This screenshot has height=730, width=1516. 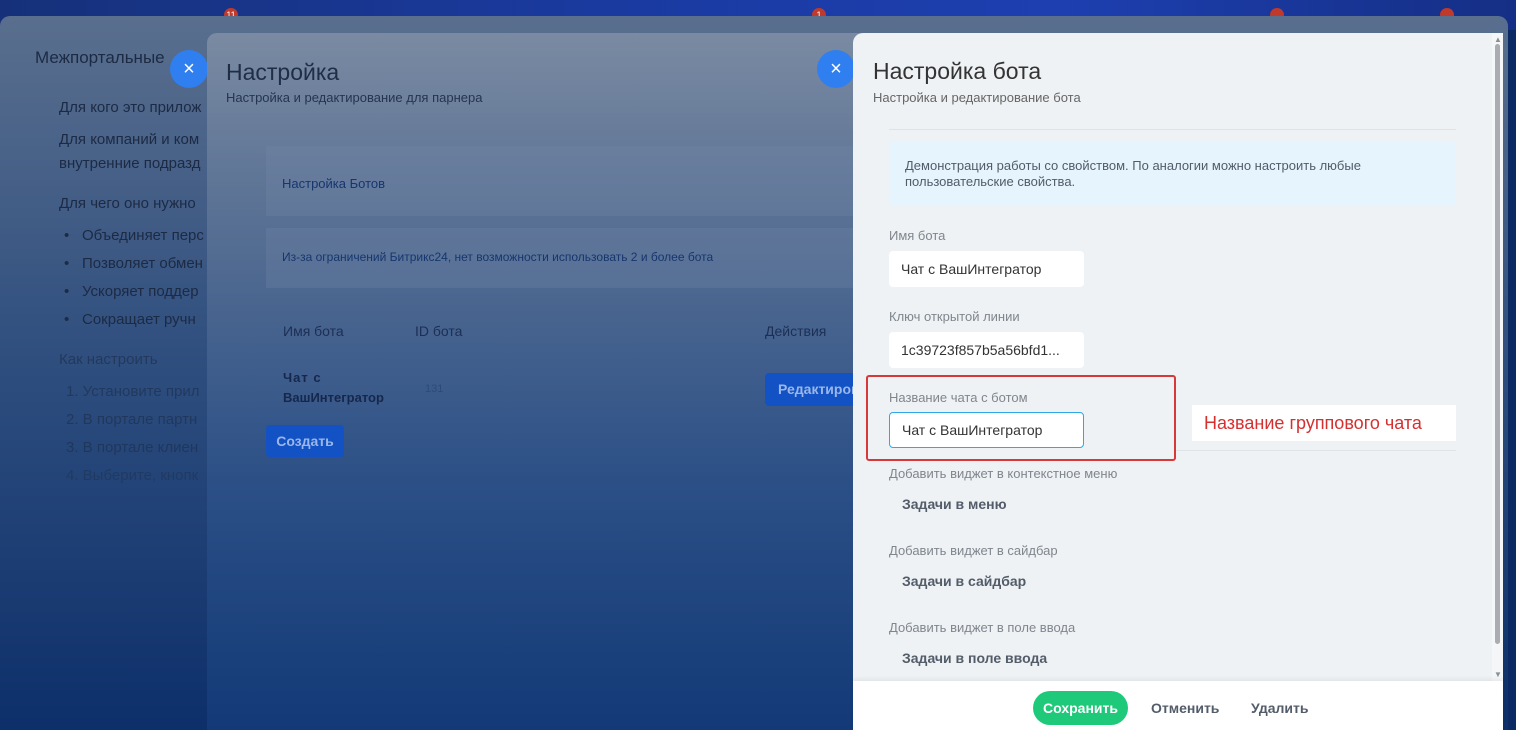 What do you see at coordinates (1497, 344) in the screenshot?
I see `scrollbar-thumb` at bounding box center [1497, 344].